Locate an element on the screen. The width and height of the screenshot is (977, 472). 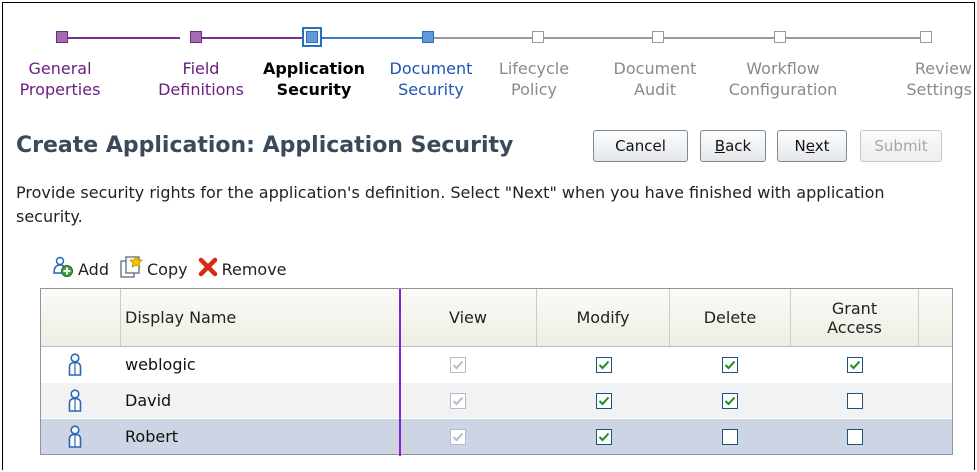
copy-icon is located at coordinates (131, 269).